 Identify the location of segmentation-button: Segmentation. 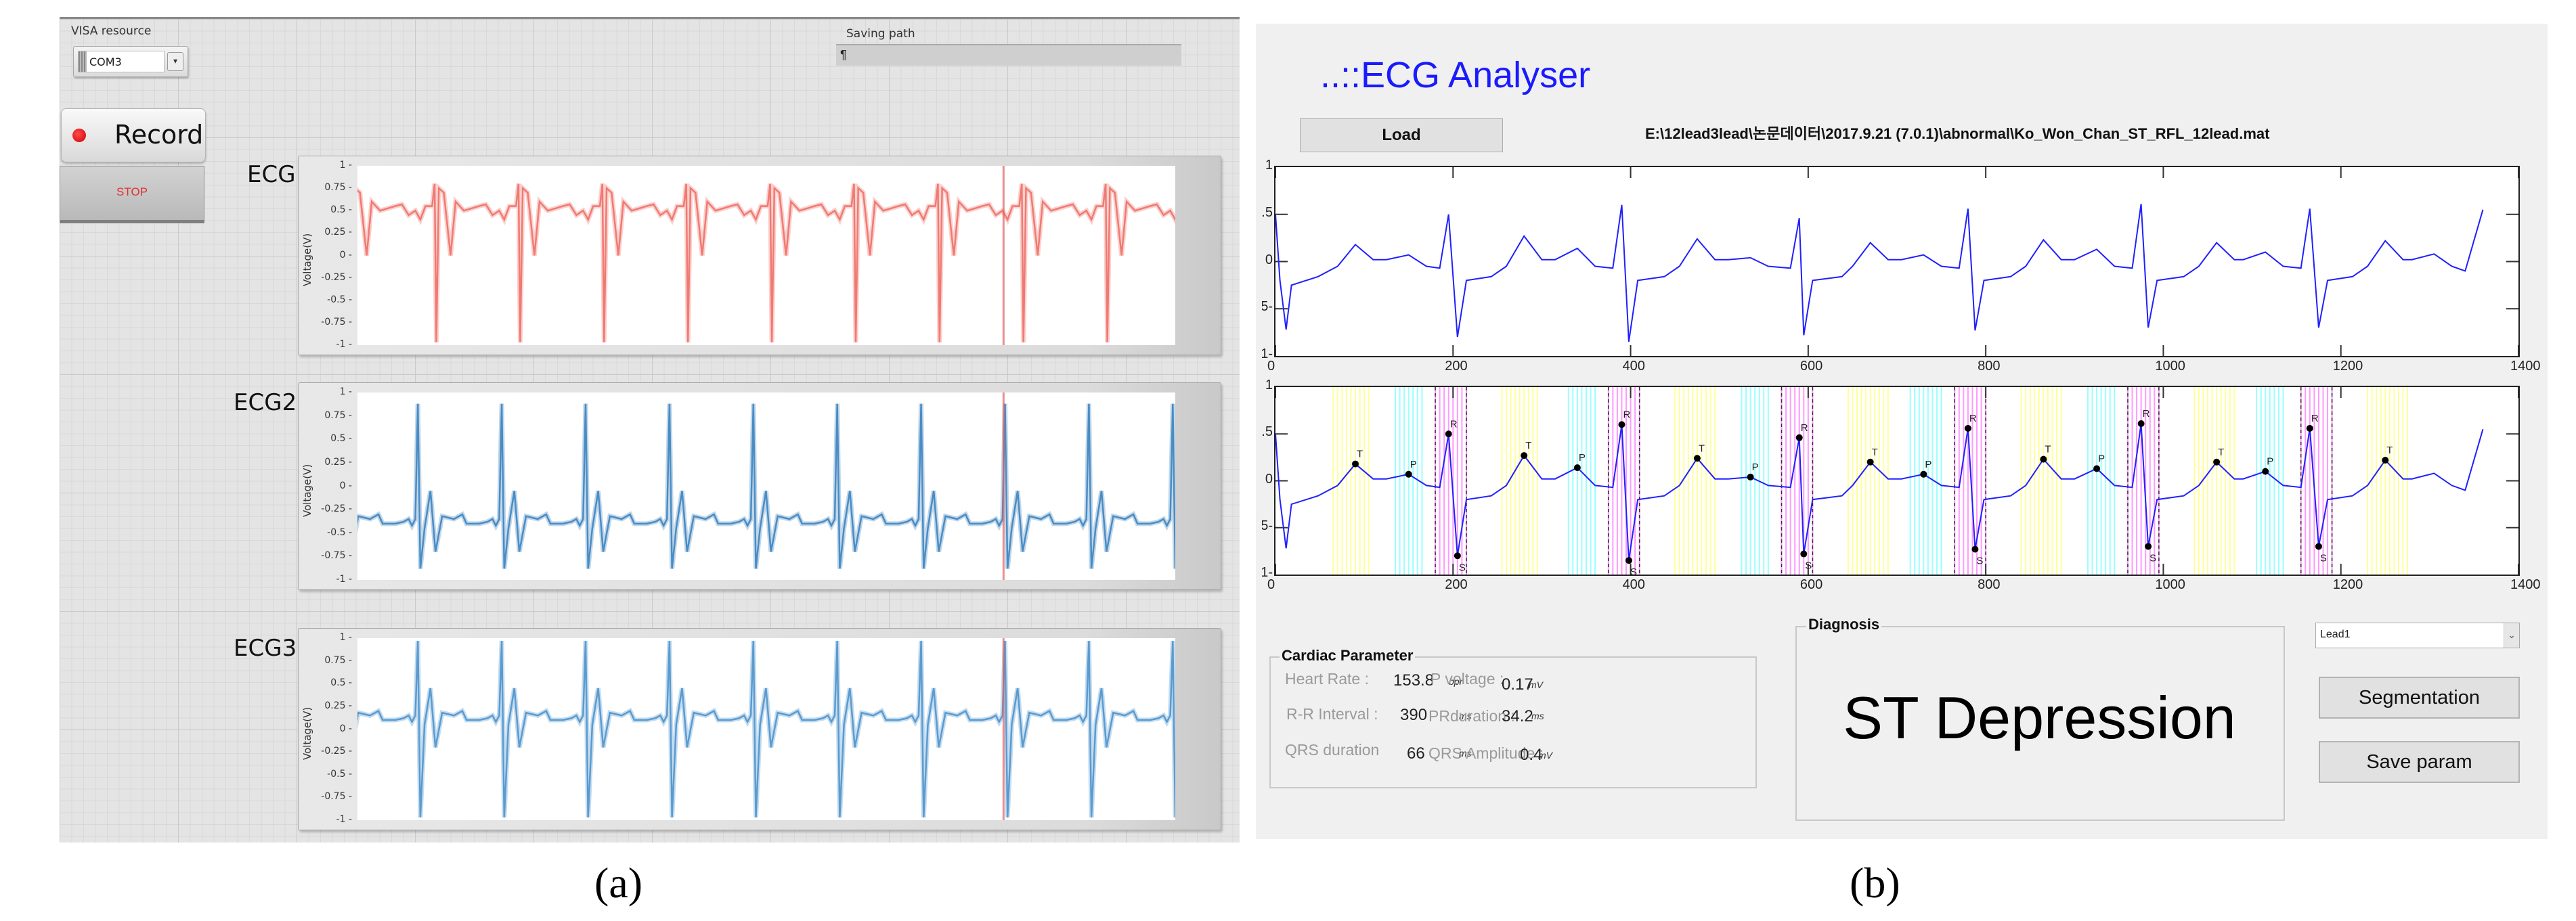
(2419, 698).